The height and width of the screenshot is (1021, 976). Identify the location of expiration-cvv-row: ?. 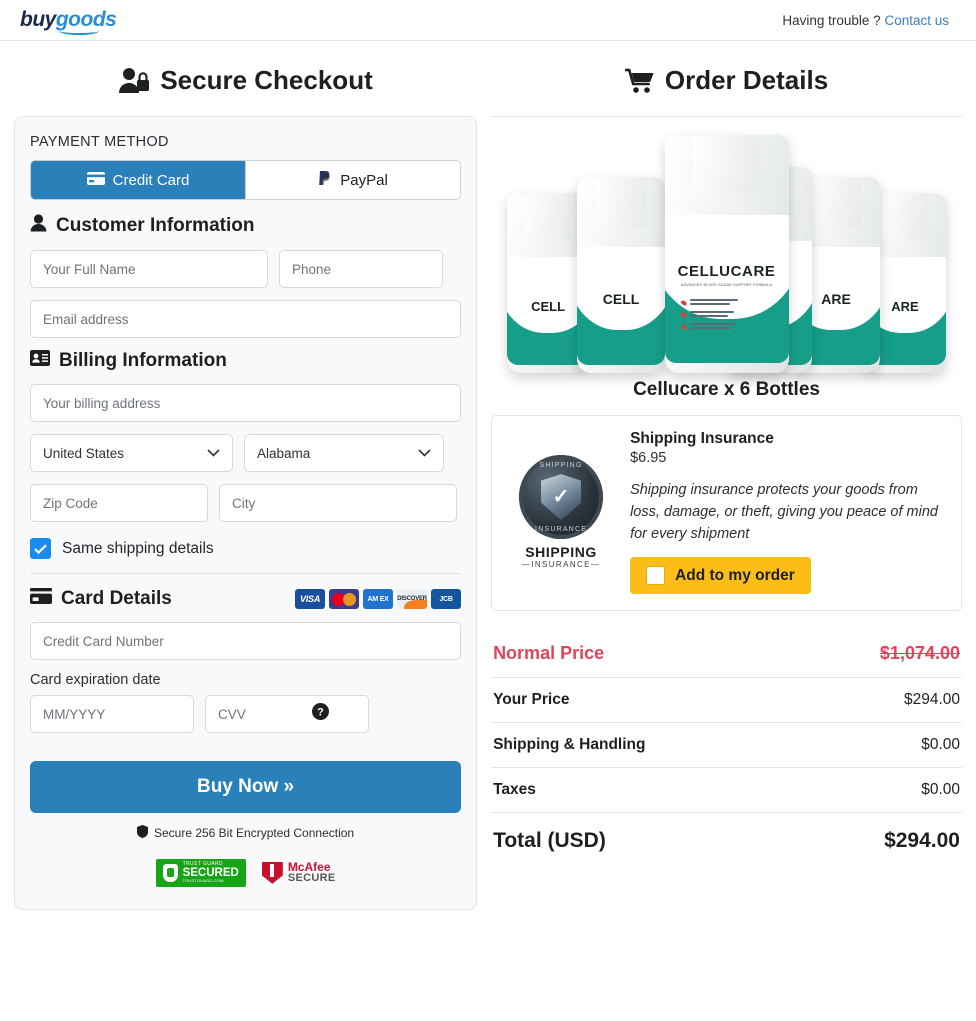
(245, 714).